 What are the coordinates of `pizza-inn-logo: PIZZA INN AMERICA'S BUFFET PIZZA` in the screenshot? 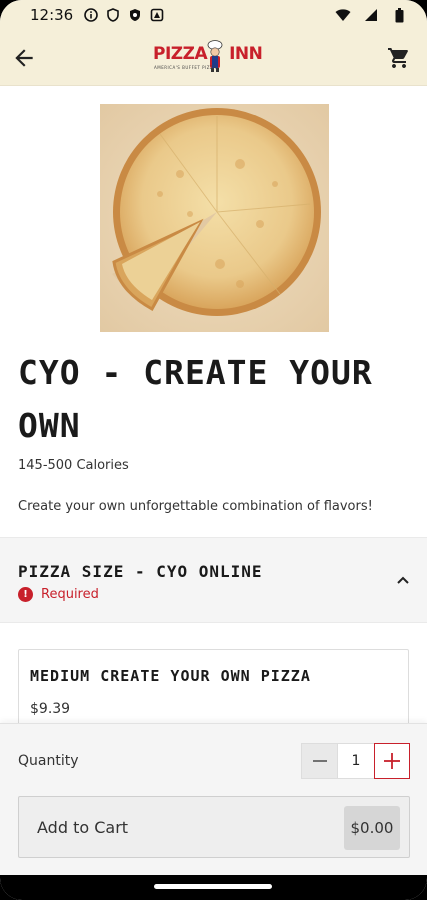 It's located at (214, 58).